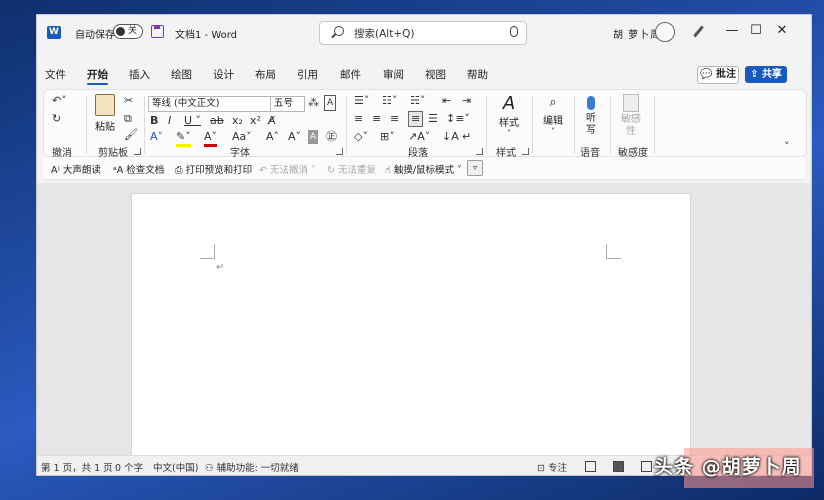 The height and width of the screenshot is (500, 824). I want to click on read-mode-icon, so click(590, 466).